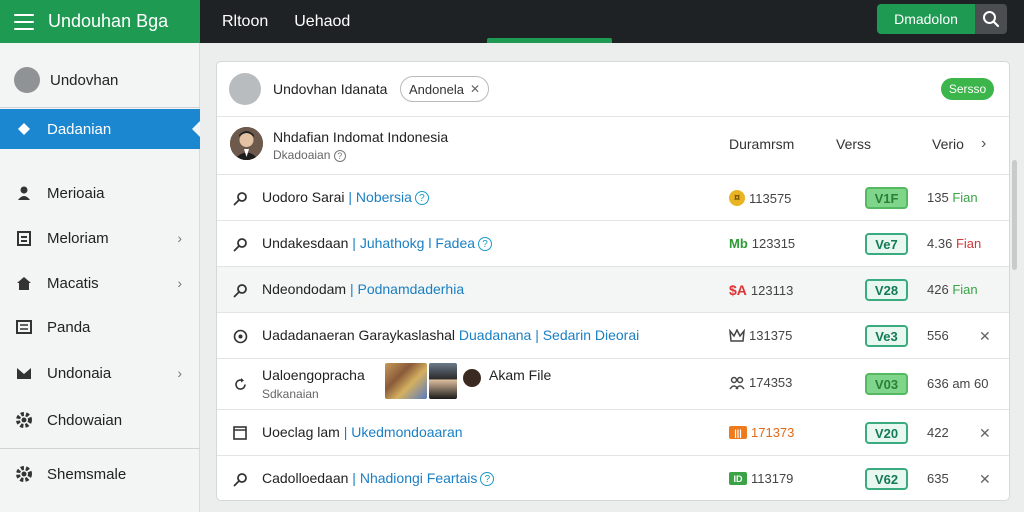 This screenshot has width=1024, height=512. I want to click on sidebar-item-5: Macatis ›, so click(100, 283).